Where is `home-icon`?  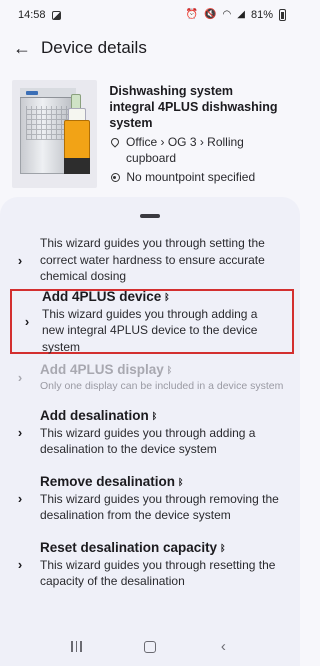
home-icon is located at coordinates (149, 646).